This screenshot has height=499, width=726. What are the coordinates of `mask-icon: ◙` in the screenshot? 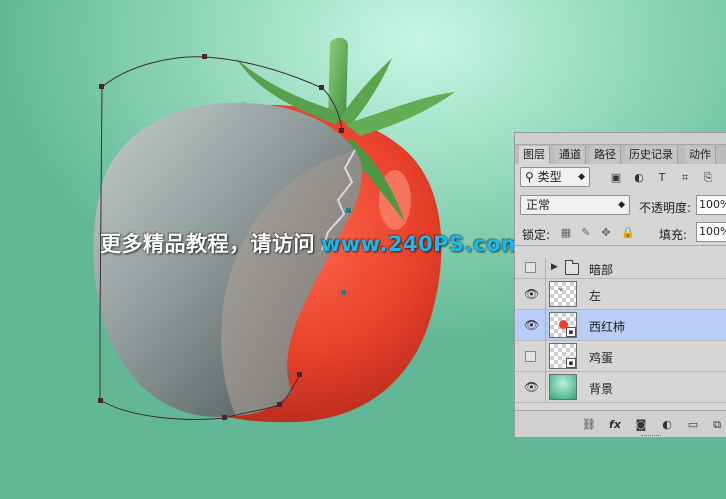 It's located at (641, 425).